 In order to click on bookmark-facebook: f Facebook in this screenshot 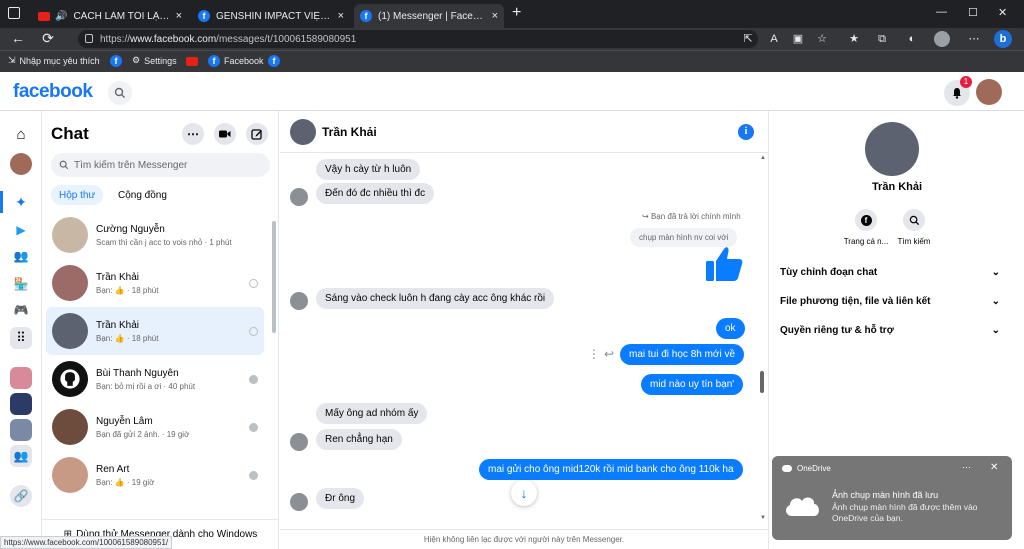, I will do `click(236, 61)`.